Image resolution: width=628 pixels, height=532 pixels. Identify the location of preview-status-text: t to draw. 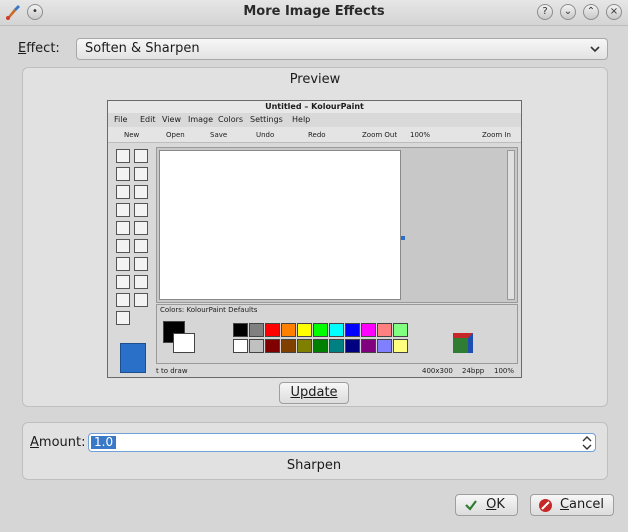
(172, 371).